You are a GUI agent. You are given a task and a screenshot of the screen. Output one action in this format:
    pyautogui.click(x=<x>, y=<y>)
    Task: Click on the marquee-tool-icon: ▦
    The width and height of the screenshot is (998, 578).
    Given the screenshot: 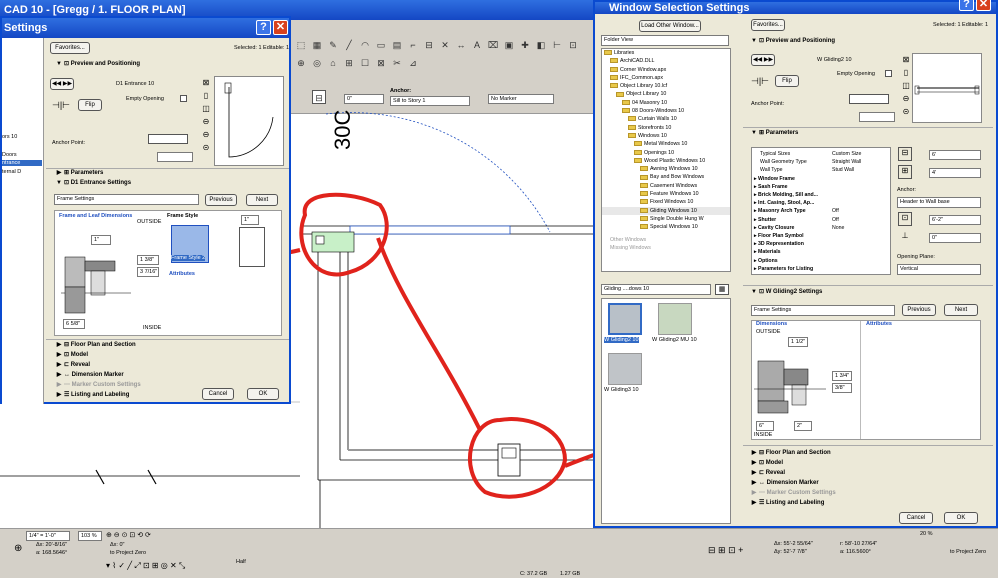 What is the action you would take?
    pyautogui.click(x=317, y=45)
    